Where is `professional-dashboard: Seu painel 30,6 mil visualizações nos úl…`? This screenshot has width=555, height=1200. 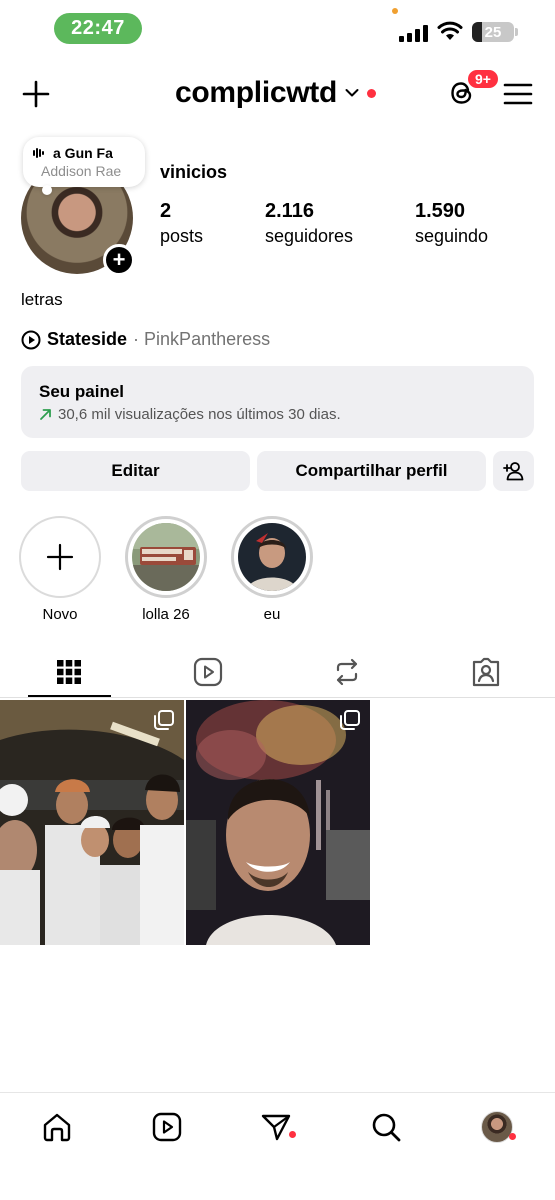 professional-dashboard: Seu painel 30,6 mil visualizações nos úl… is located at coordinates (277, 402).